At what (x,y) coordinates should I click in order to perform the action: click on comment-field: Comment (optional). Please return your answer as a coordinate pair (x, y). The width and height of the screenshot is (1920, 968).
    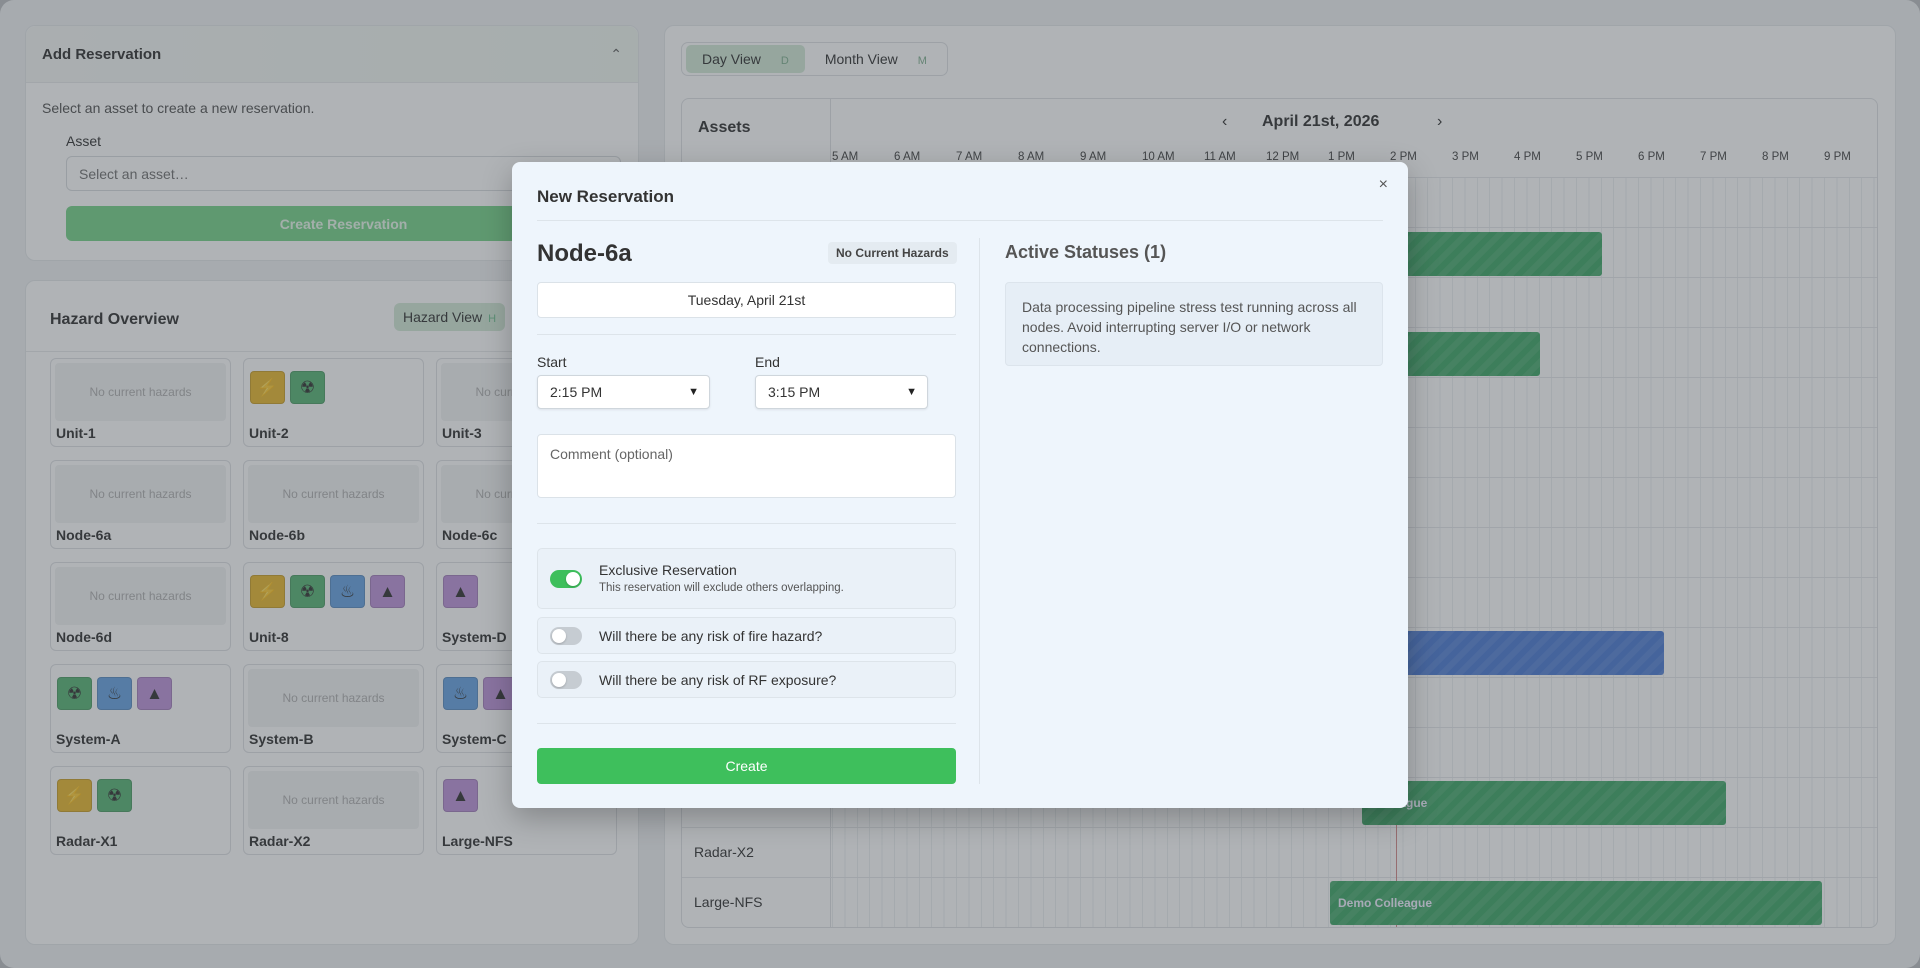
    Looking at the image, I should click on (746, 466).